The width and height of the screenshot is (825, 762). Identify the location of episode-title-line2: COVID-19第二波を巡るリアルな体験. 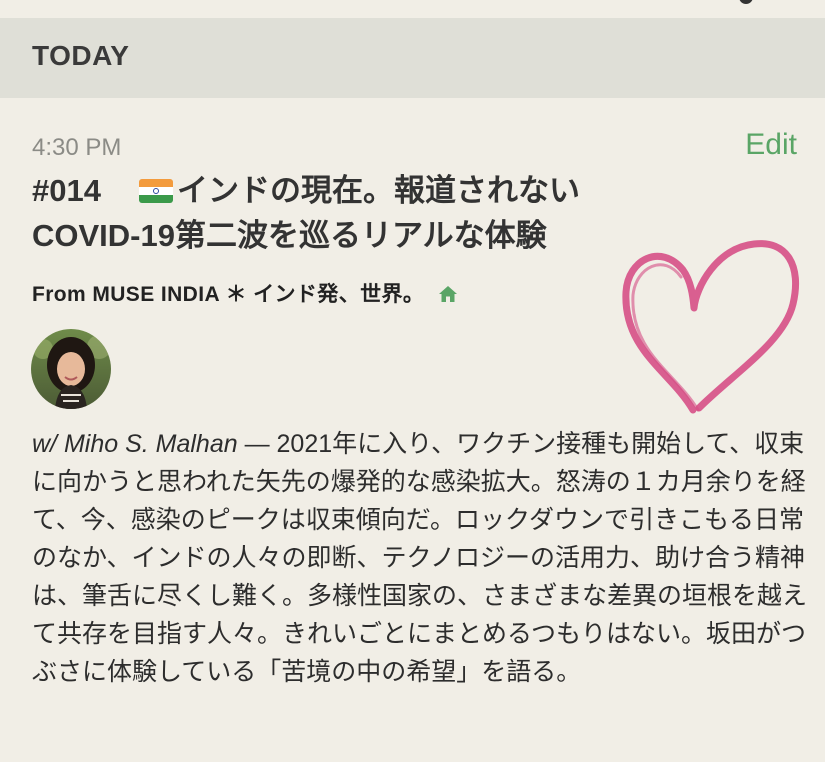
(289, 235).